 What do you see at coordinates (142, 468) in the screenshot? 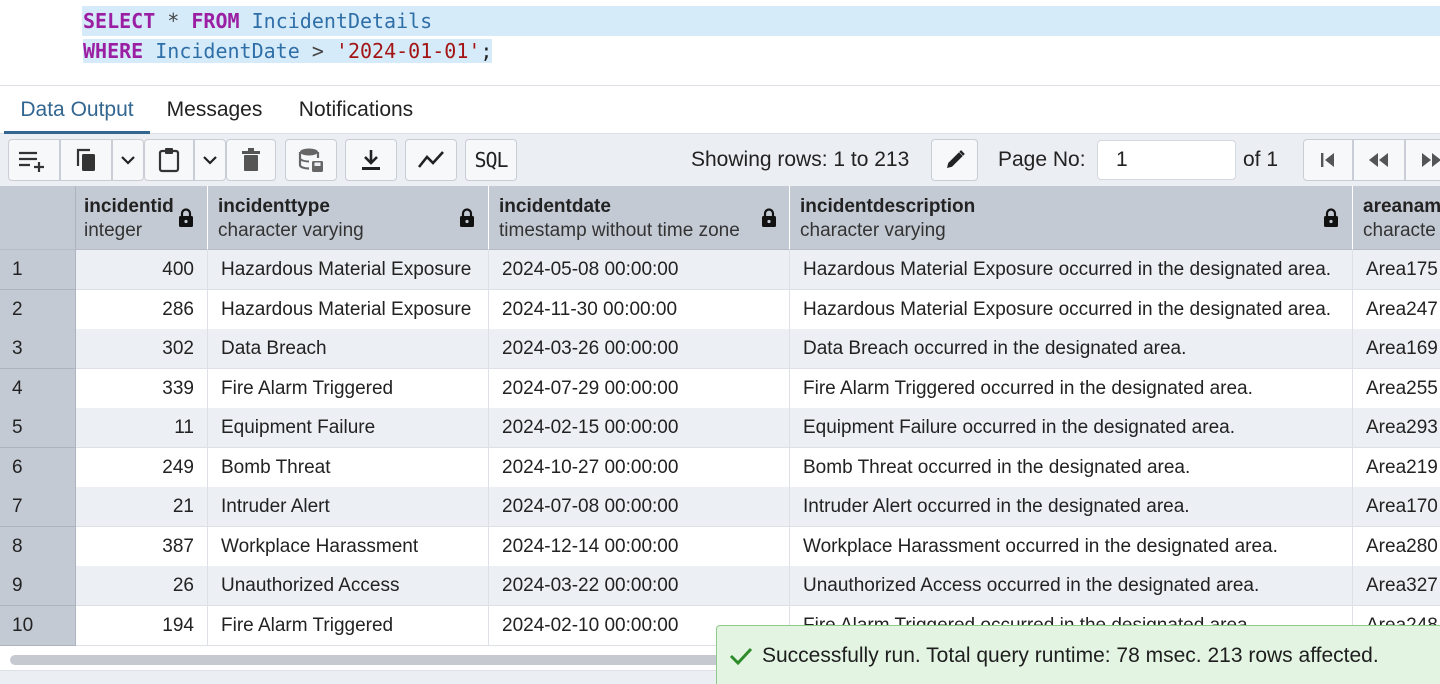
I see `cell-incidentid: 249` at bounding box center [142, 468].